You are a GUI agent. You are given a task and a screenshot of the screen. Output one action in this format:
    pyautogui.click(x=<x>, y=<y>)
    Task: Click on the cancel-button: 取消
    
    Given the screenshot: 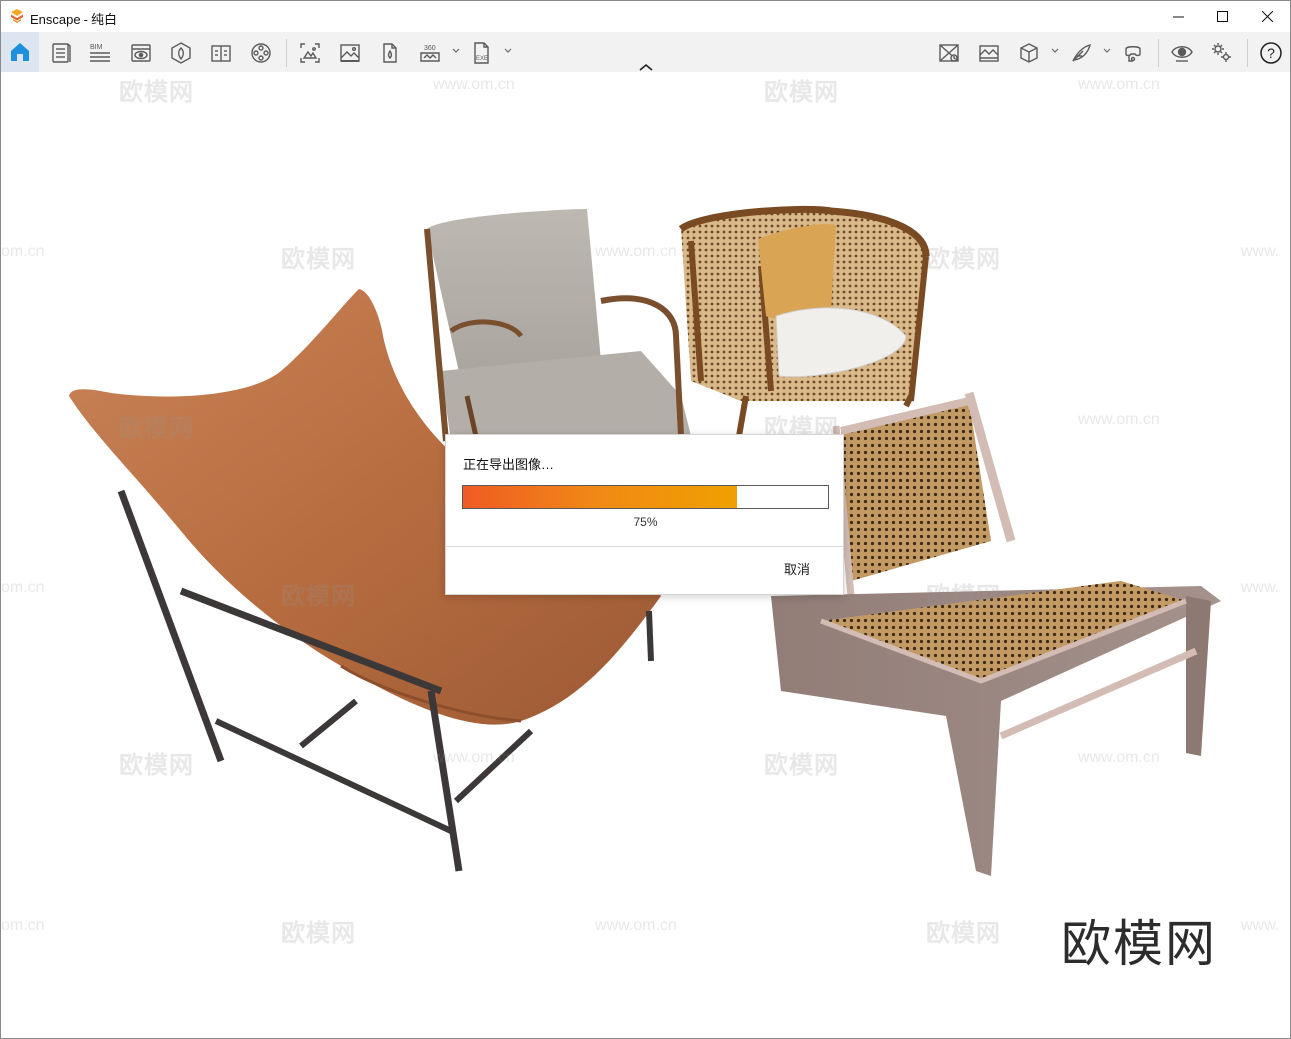 What is the action you would take?
    pyautogui.click(x=797, y=570)
    